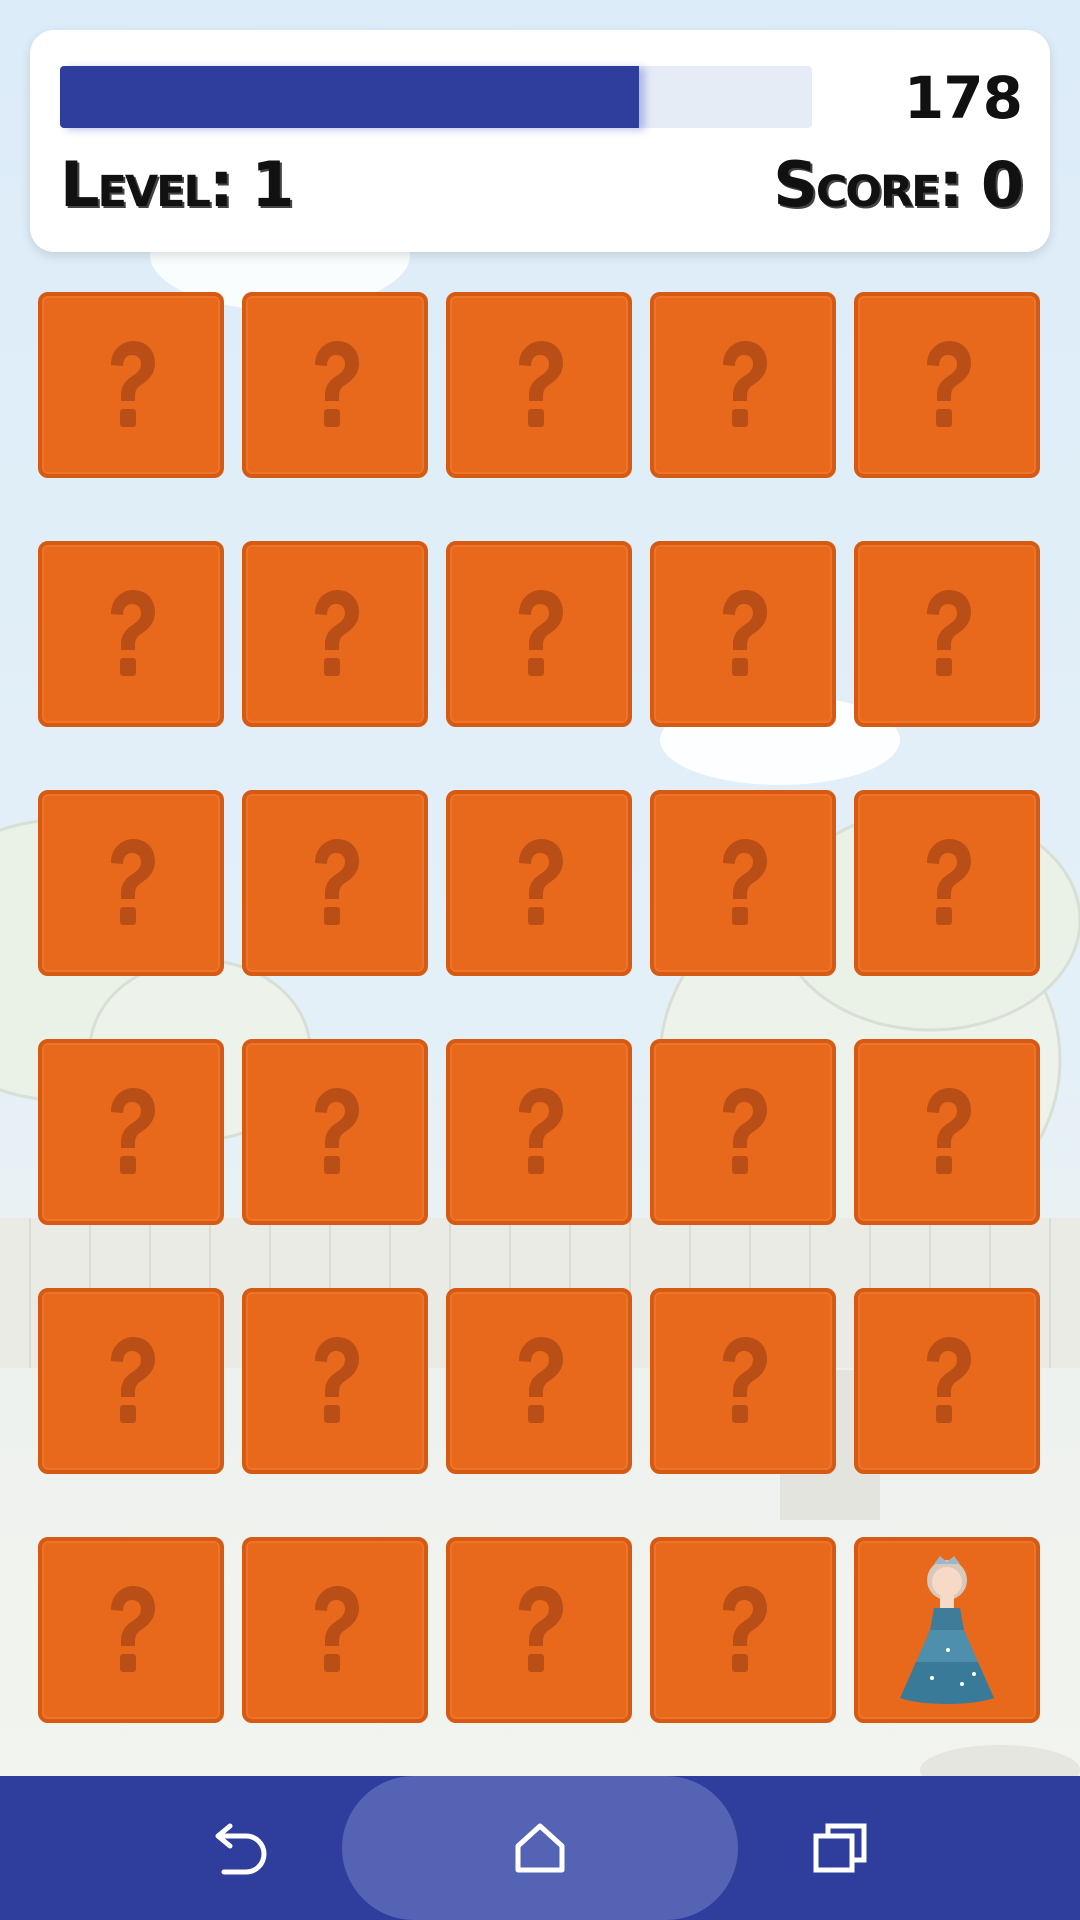  Describe the element at coordinates (898, 184) in the screenshot. I see `score-label: Score: 0` at that location.